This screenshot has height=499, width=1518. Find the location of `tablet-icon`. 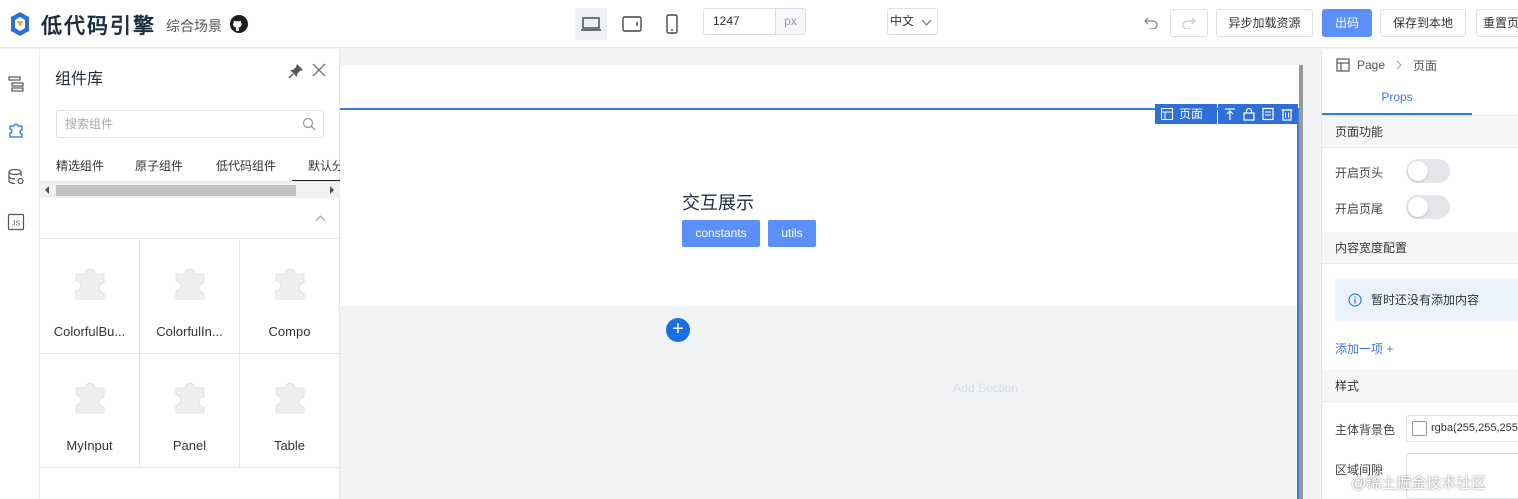

tablet-icon is located at coordinates (632, 24).